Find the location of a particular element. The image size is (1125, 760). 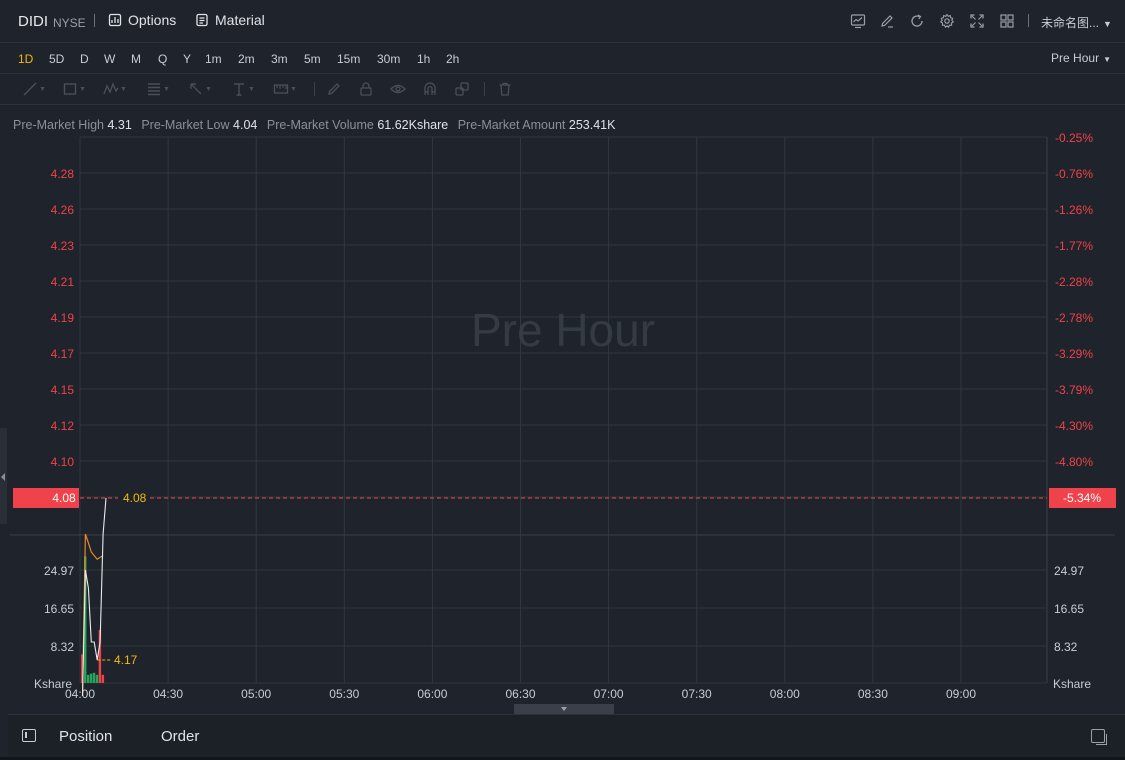

pattern-icon: ▼ is located at coordinates (115, 89).